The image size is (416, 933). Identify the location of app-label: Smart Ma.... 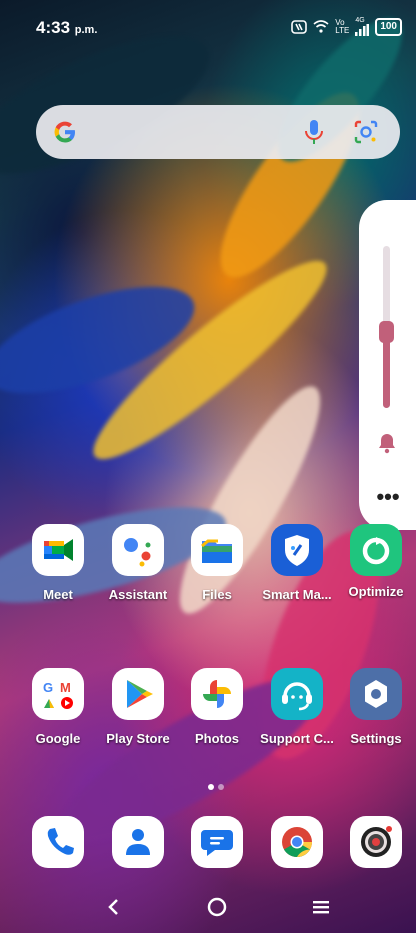
(297, 594).